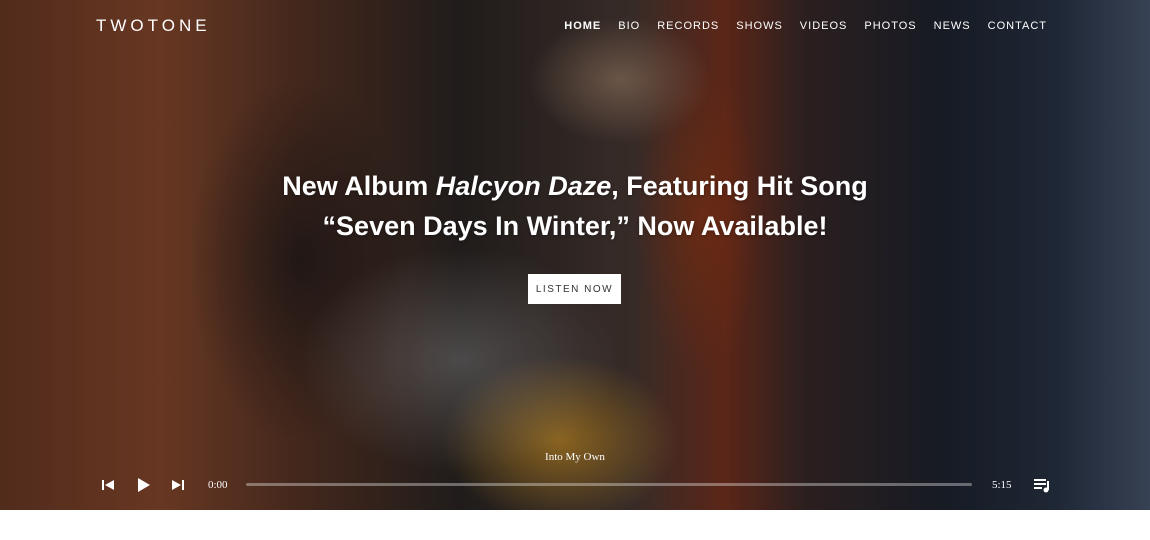  I want to click on nav-item-bio: BIO, so click(629, 26).